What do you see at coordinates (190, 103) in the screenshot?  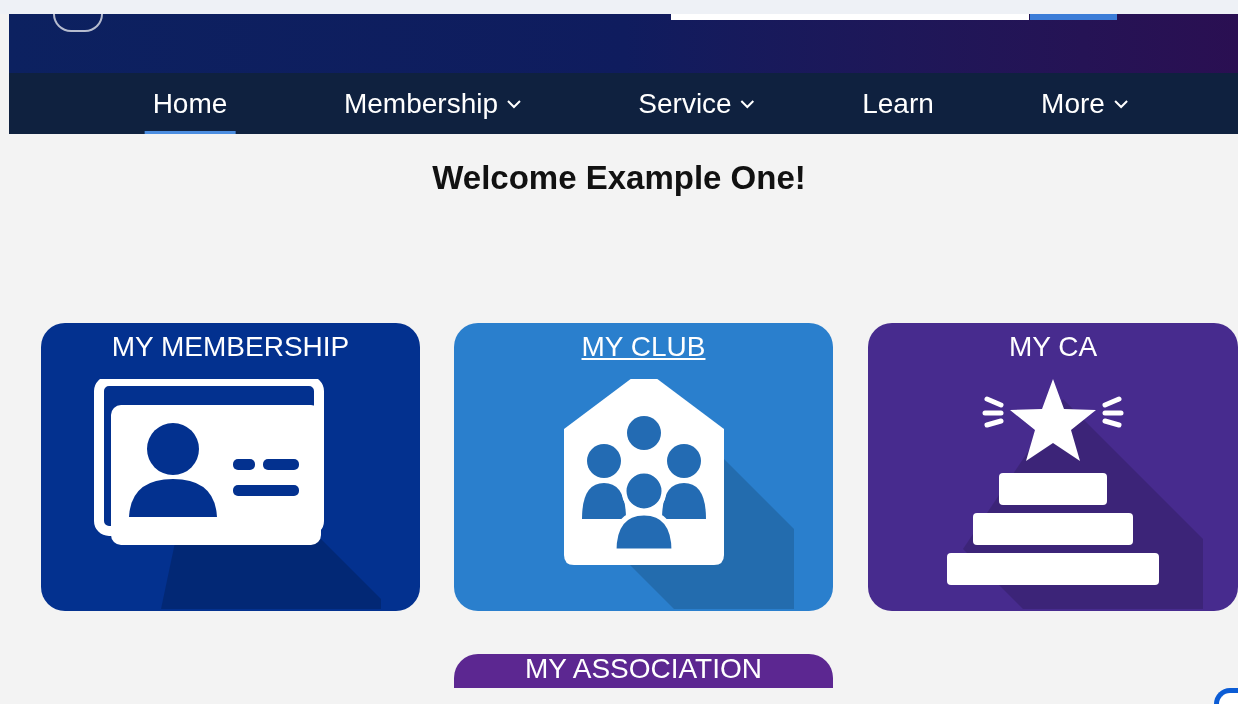 I see `nav-tab: Home` at bounding box center [190, 103].